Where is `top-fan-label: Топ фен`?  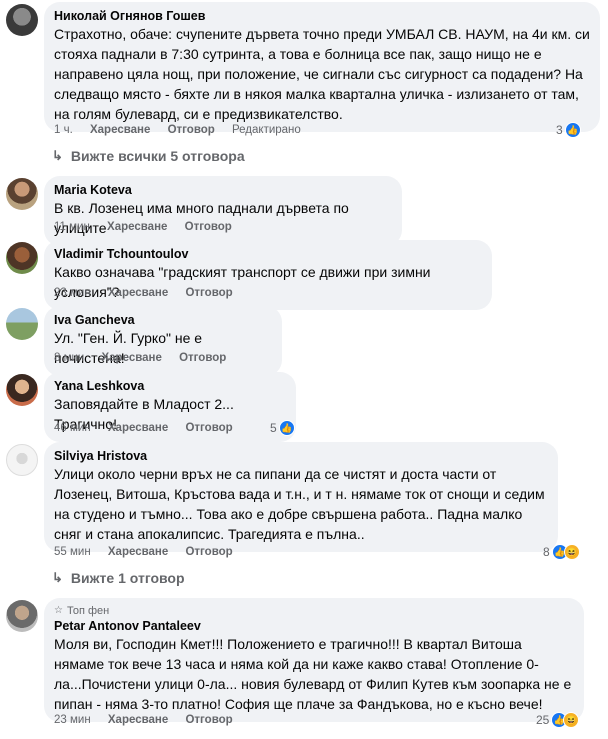
top-fan-label: Топ фен is located at coordinates (88, 611).